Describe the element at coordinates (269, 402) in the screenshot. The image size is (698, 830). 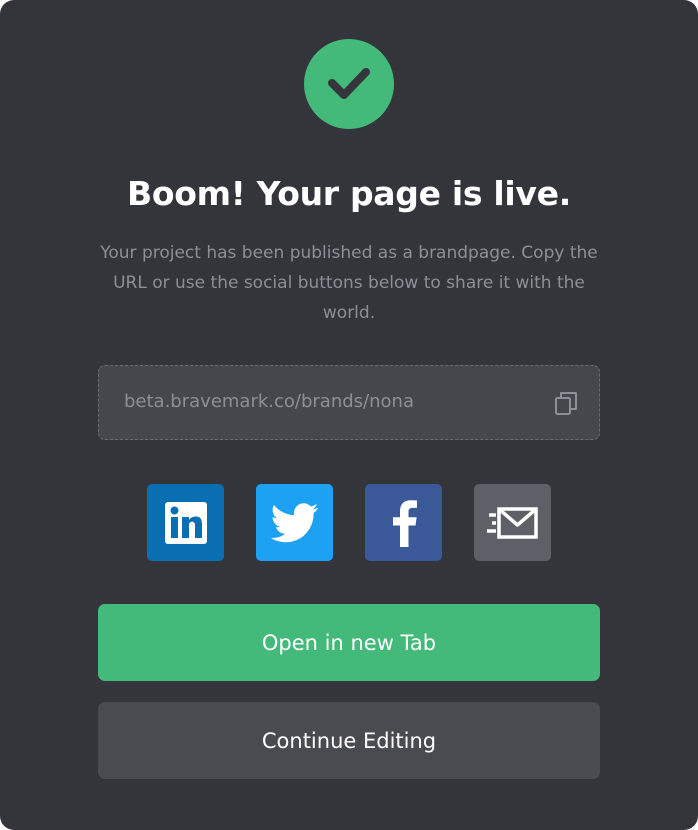
I see `page-url: beta.bravemark.co/brands/nona` at that location.